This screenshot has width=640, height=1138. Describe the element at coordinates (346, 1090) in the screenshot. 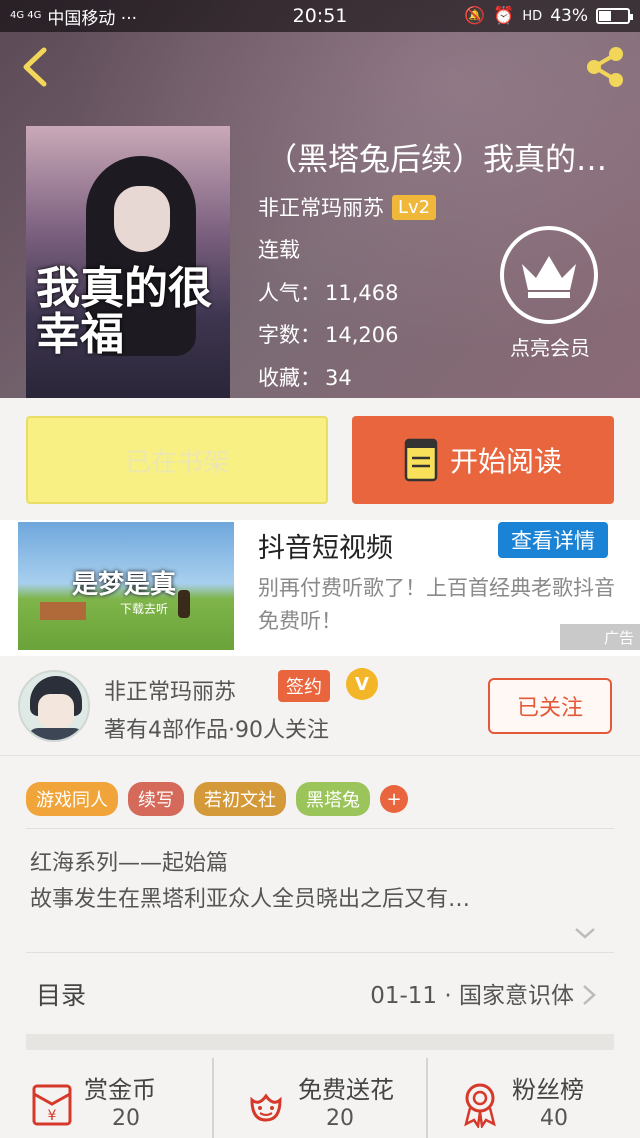

I see `send-flower-label: 免费送花` at that location.